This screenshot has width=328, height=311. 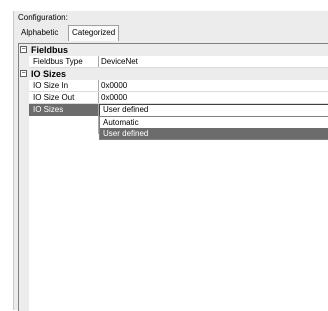 I want to click on property-row-io-size-in: IO Size In 0x0000, so click(x=173, y=86).